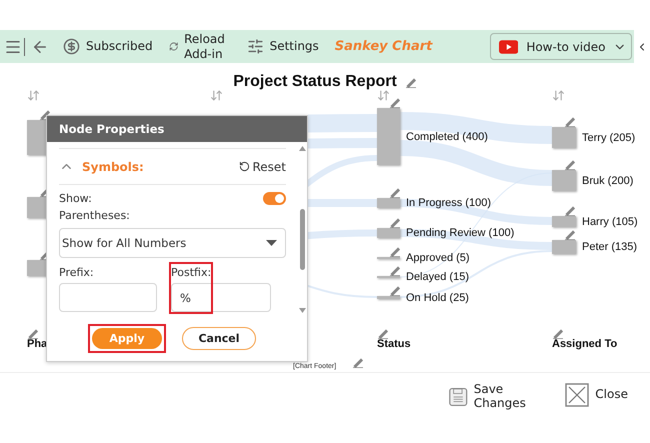 This screenshot has height=443, width=650. Describe the element at coordinates (302, 310) in the screenshot. I see `scroll-down-icon` at that location.